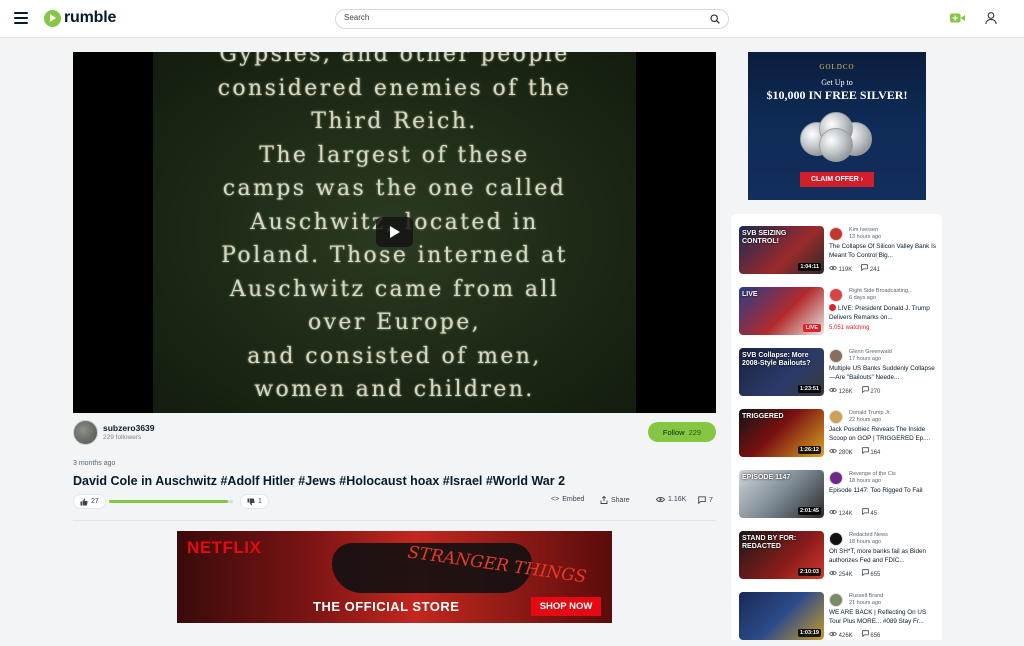  I want to click on video-duration: 1:03:19, so click(809, 633).